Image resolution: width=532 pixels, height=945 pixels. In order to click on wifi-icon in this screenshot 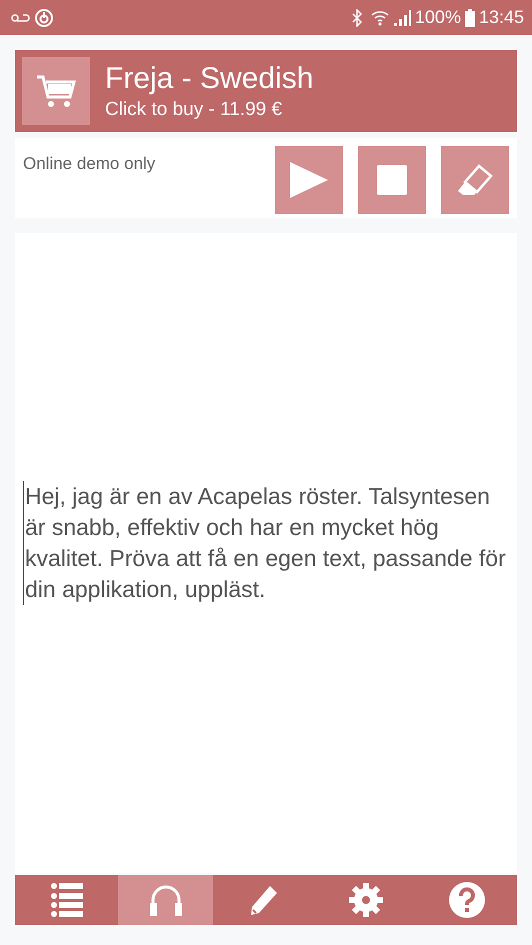, I will do `click(379, 17)`.